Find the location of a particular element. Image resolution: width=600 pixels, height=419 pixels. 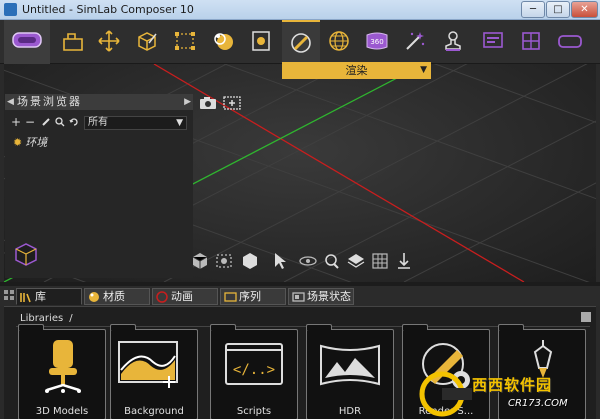

library-card-scripts: </..> Scripts is located at coordinates (254, 371).